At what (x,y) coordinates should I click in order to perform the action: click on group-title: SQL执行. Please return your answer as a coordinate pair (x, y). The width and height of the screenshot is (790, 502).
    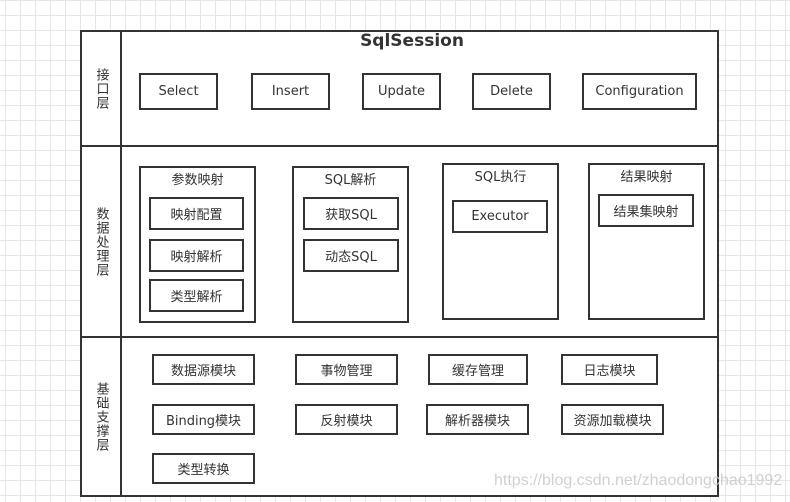
    Looking at the image, I should click on (500, 177).